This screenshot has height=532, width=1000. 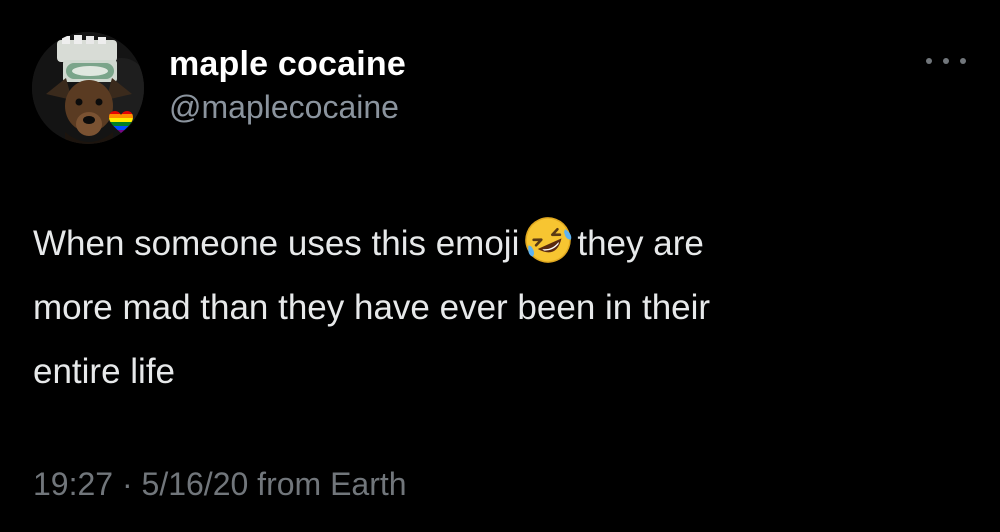 I want to click on author-names: maple cocaine @maplecocaine, so click(x=287, y=86).